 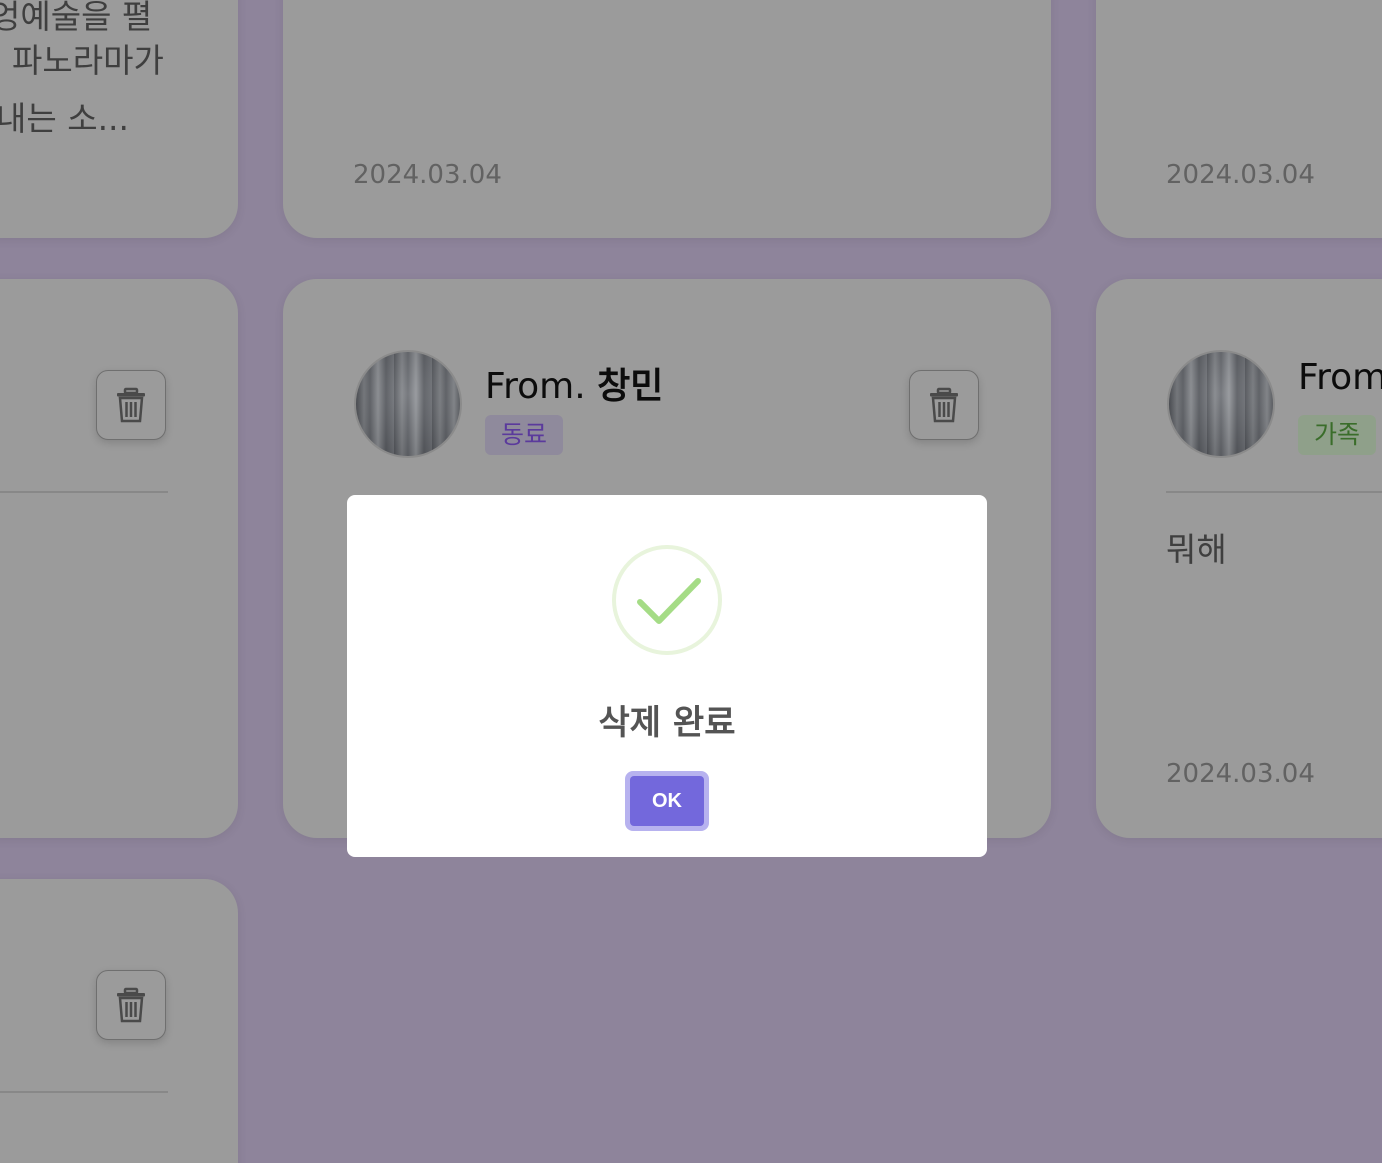 I want to click on relationship-badge: 가족, so click(x=1337, y=435).